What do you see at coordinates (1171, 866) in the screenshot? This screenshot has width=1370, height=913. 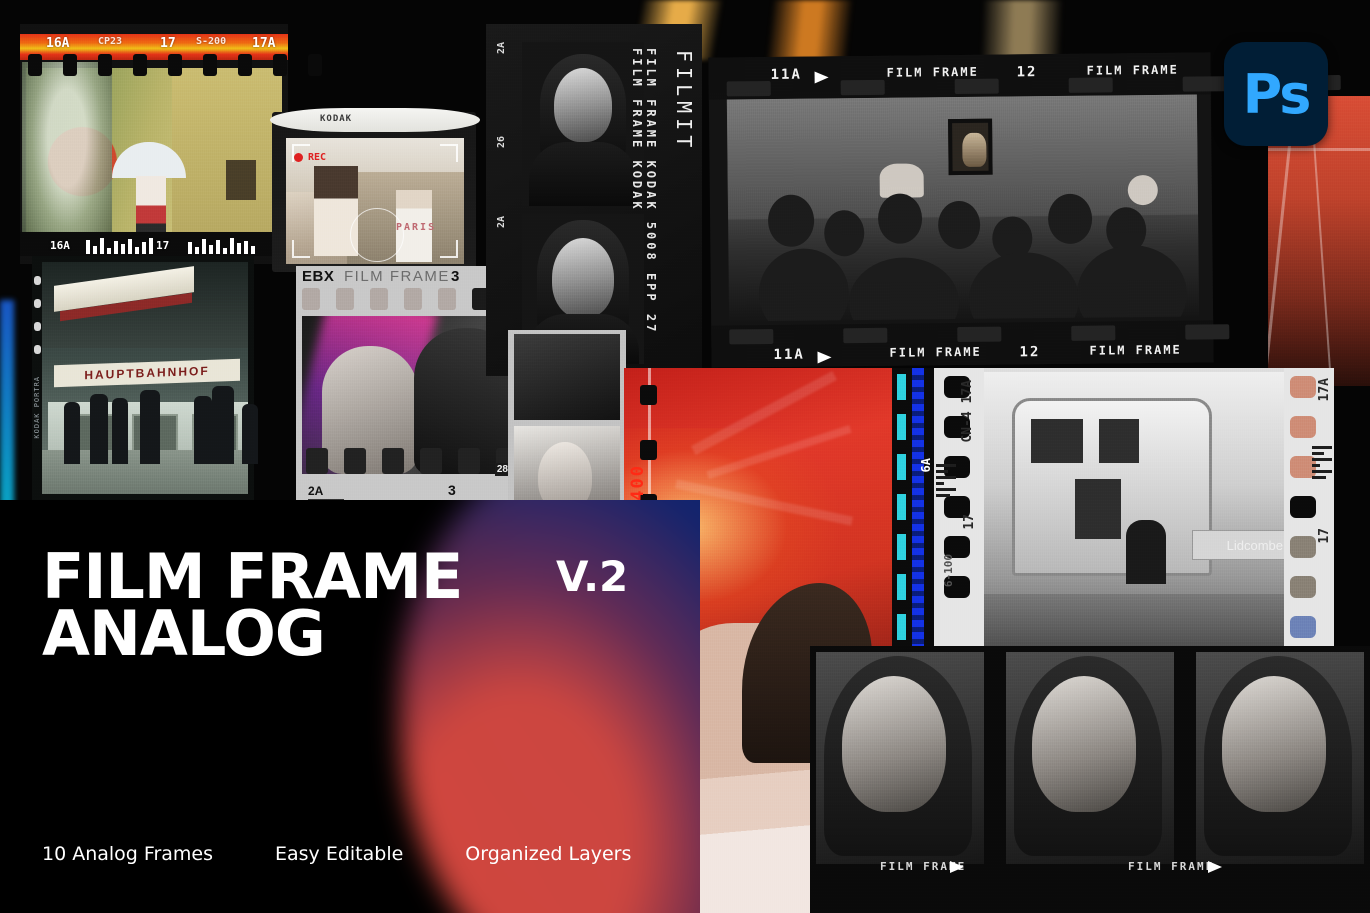 I see `triptych-label-1: FILM FRAME` at bounding box center [1171, 866].